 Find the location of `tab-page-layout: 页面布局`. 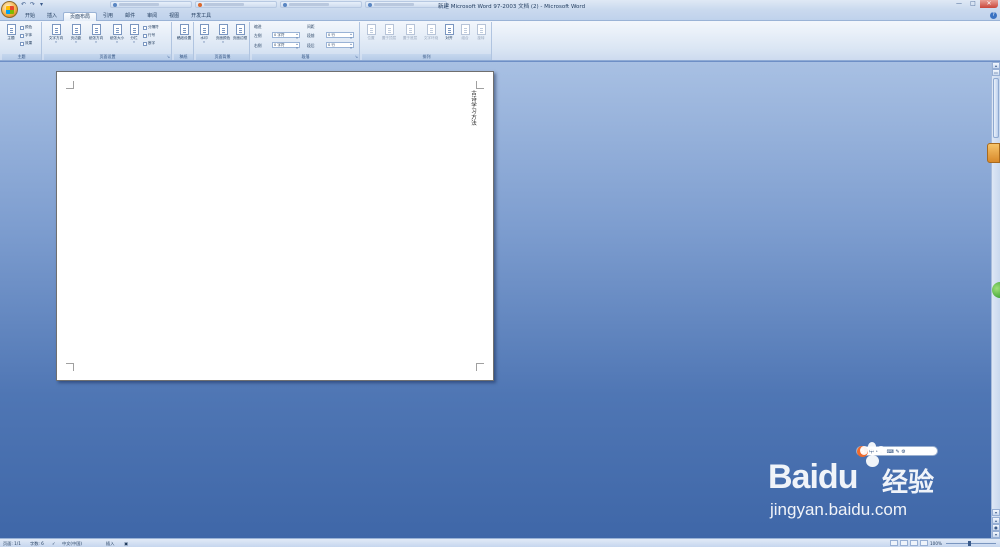

tab-page-layout: 页面布局 is located at coordinates (80, 16).